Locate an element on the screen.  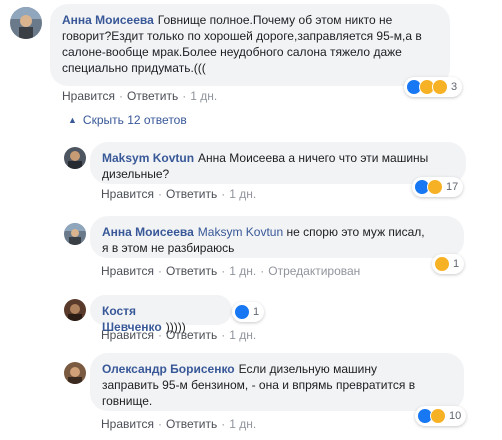
reactions-summary: 17 is located at coordinates (438, 187).